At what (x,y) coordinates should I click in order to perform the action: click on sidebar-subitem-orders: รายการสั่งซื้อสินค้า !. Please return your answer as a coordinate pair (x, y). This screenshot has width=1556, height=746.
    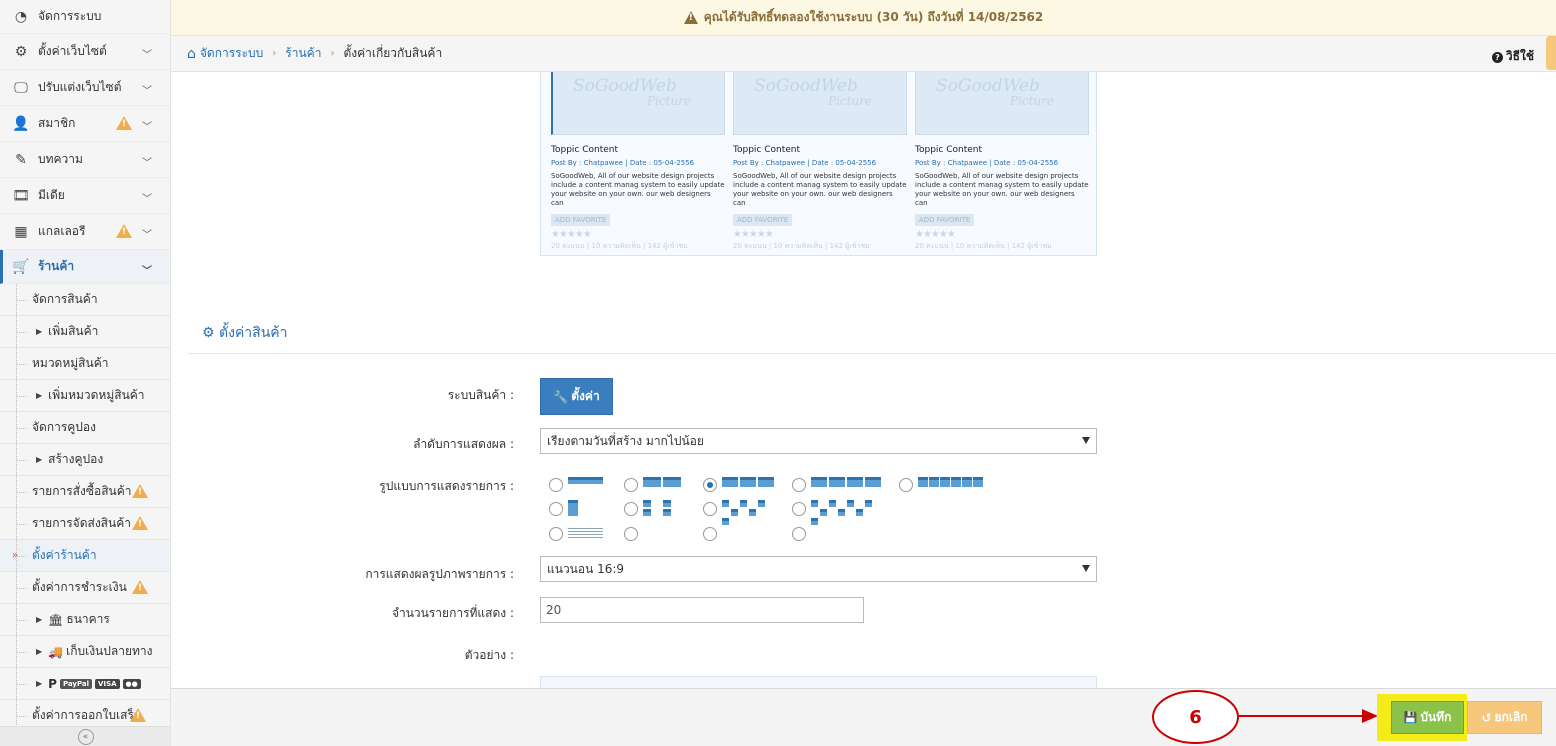
    Looking at the image, I should click on (85, 492).